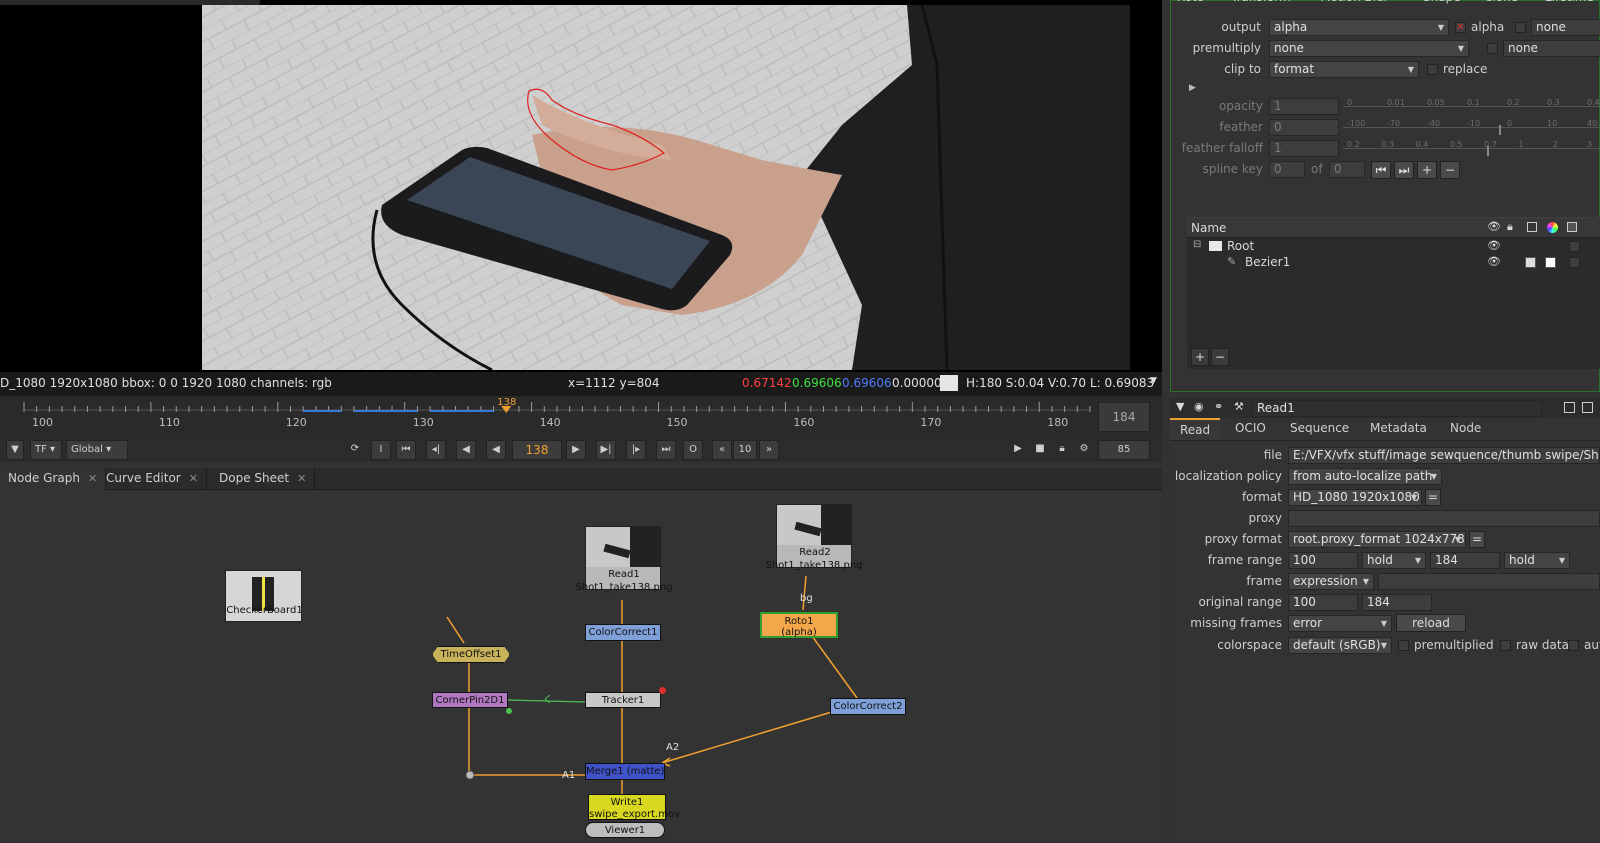  What do you see at coordinates (471, 654) in the screenshot?
I see `timeoffset-node: TimeOffset1` at bounding box center [471, 654].